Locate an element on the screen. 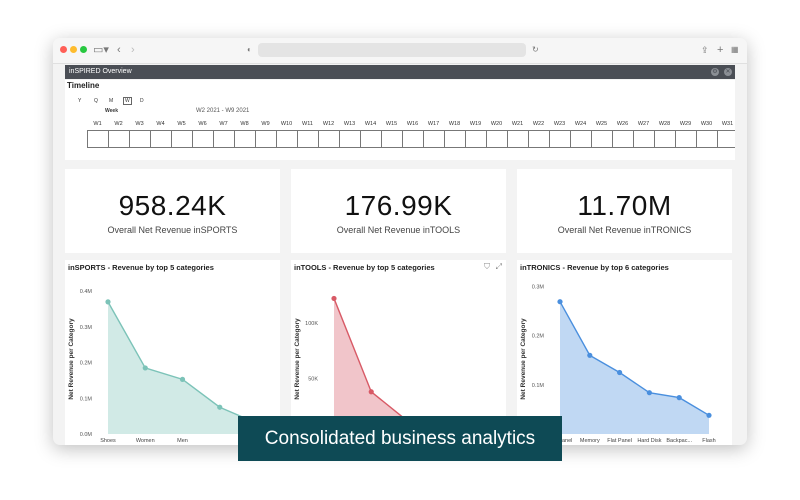  week-cell: W2 is located at coordinates (118, 134).